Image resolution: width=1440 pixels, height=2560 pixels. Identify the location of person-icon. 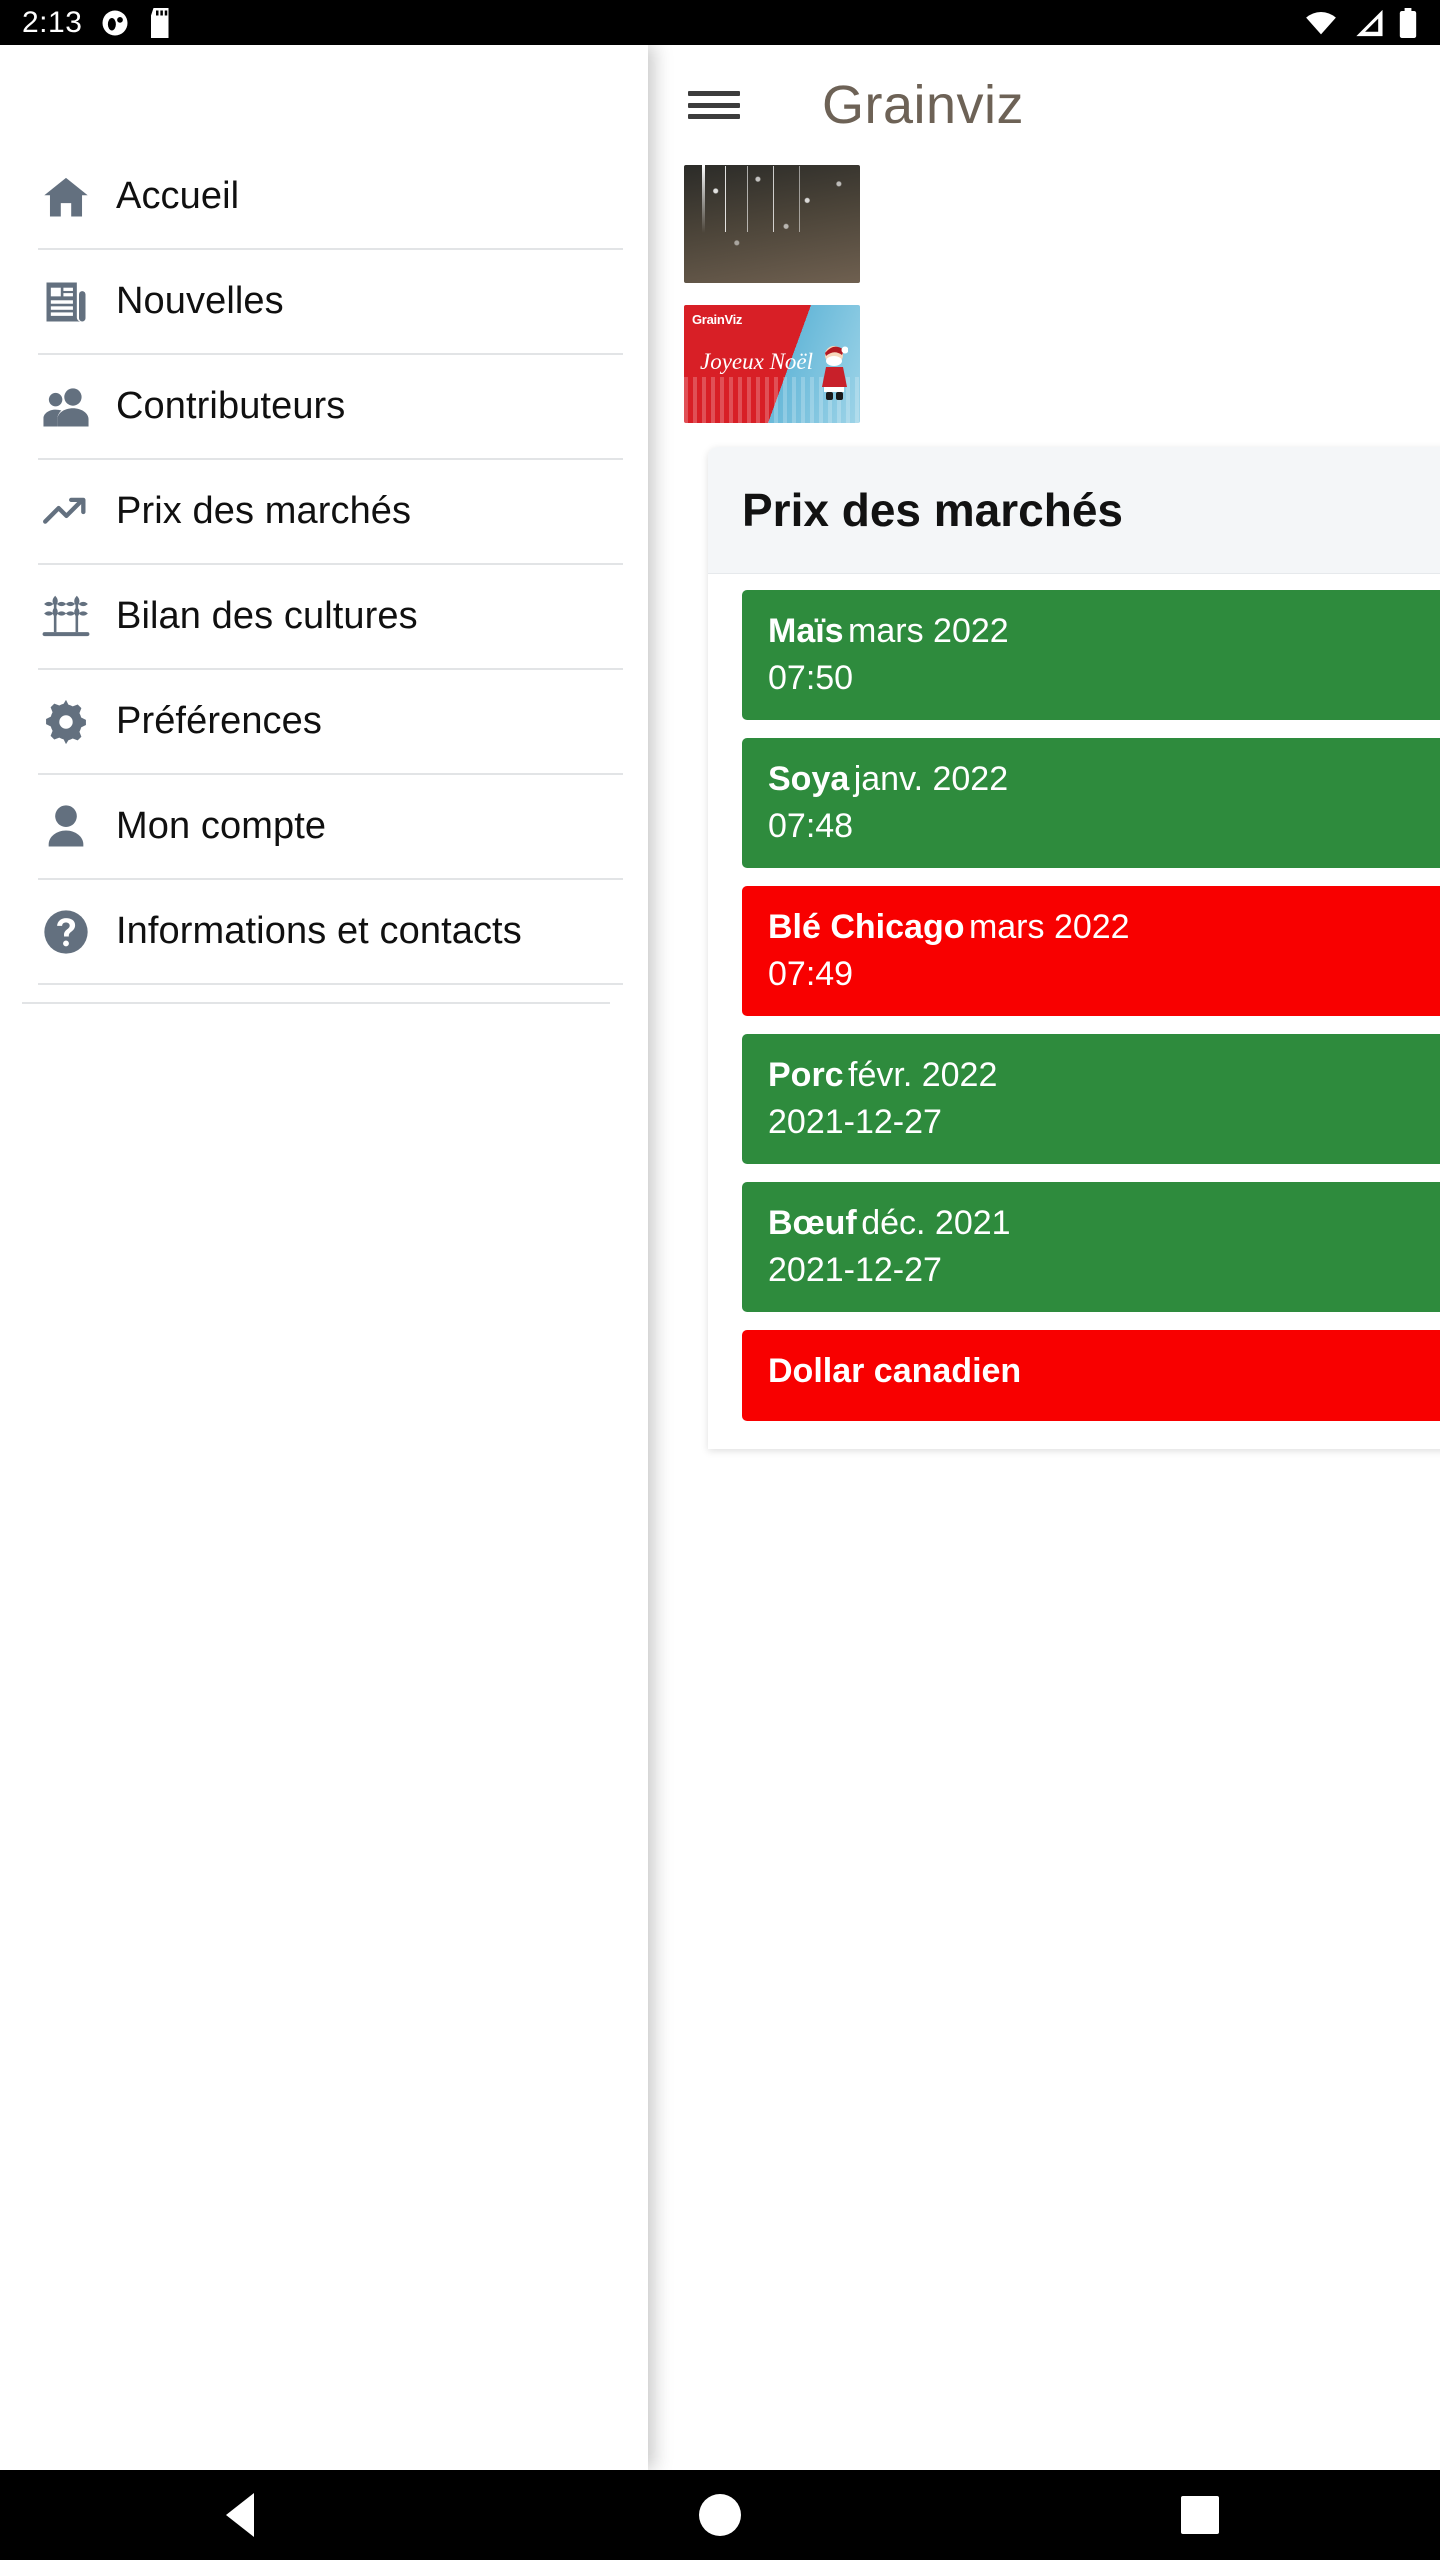
(66, 827).